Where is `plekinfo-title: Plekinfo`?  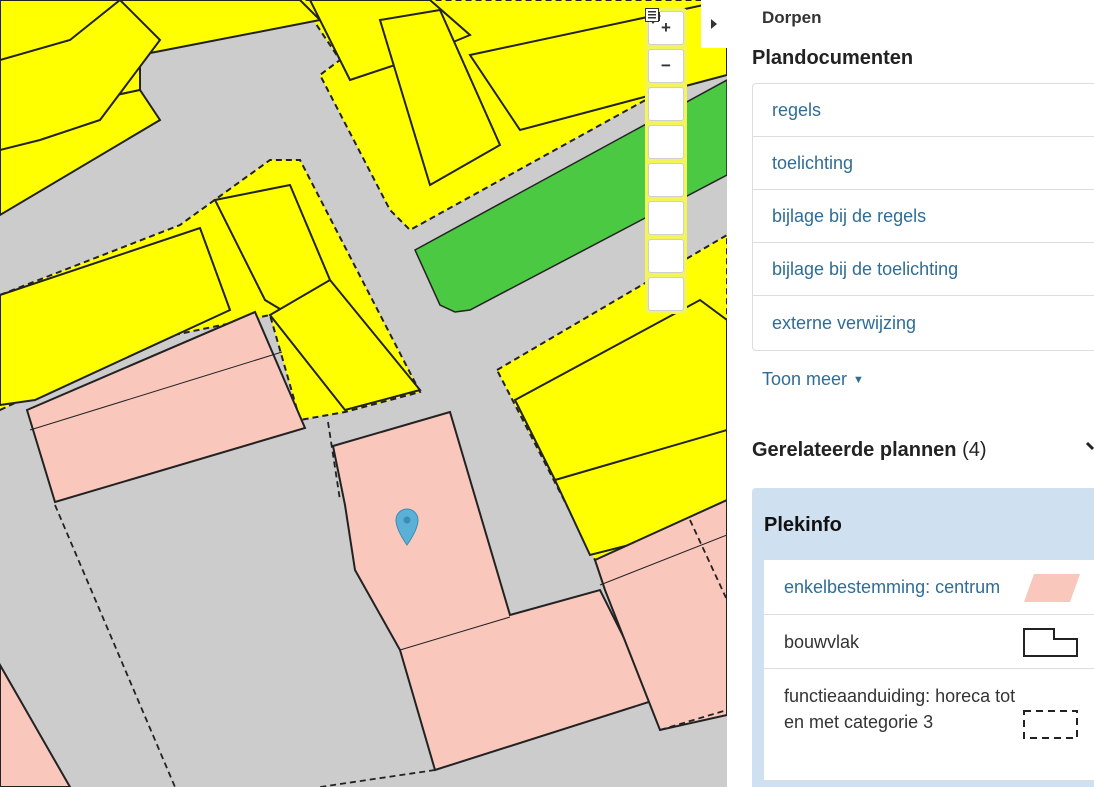
plekinfo-title: Plekinfo is located at coordinates (803, 525).